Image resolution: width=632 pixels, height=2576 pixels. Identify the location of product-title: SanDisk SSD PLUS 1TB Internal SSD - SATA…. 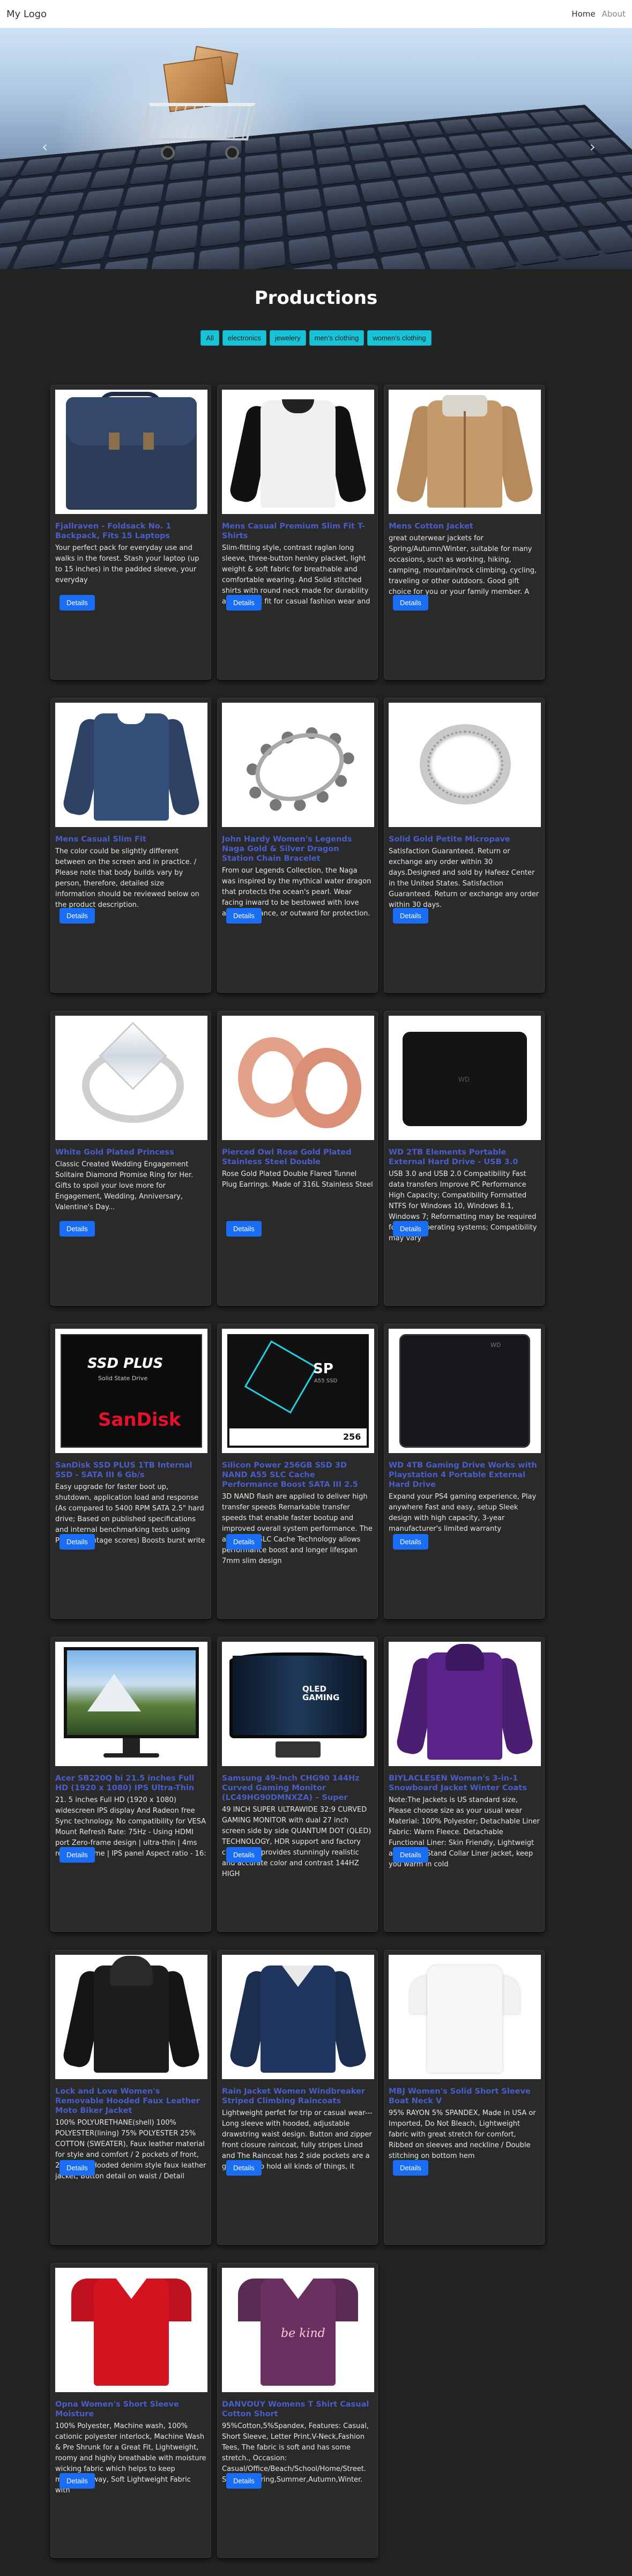
(130, 1470).